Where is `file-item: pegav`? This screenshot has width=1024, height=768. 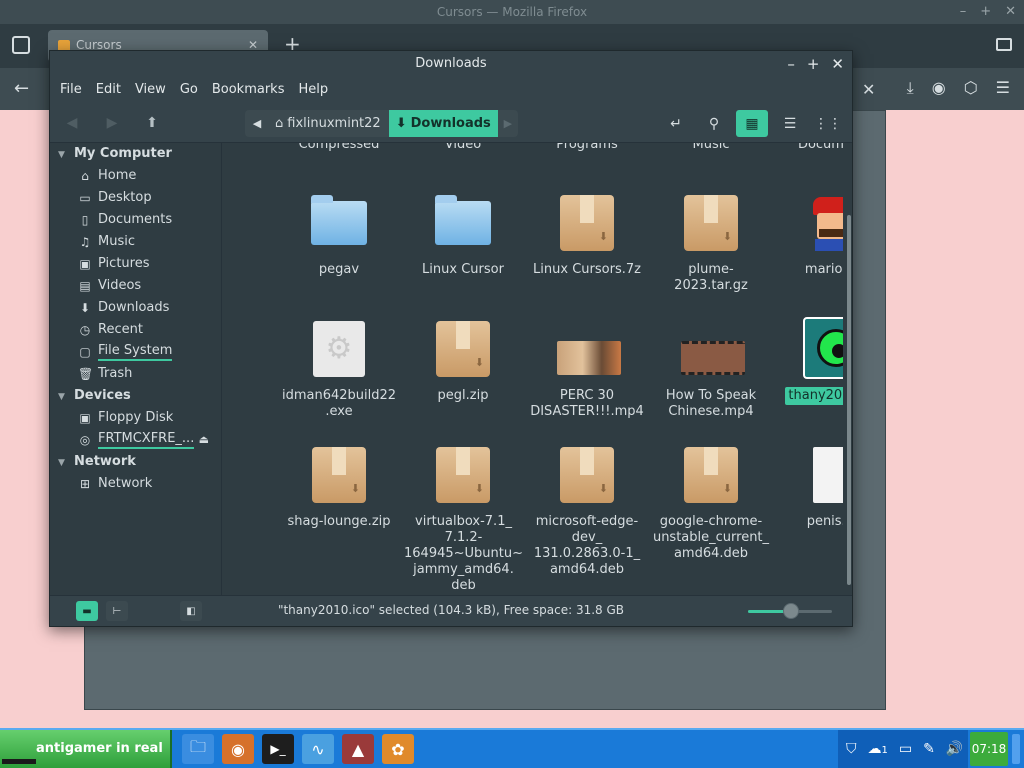
file-item: pegav is located at coordinates (339, 236).